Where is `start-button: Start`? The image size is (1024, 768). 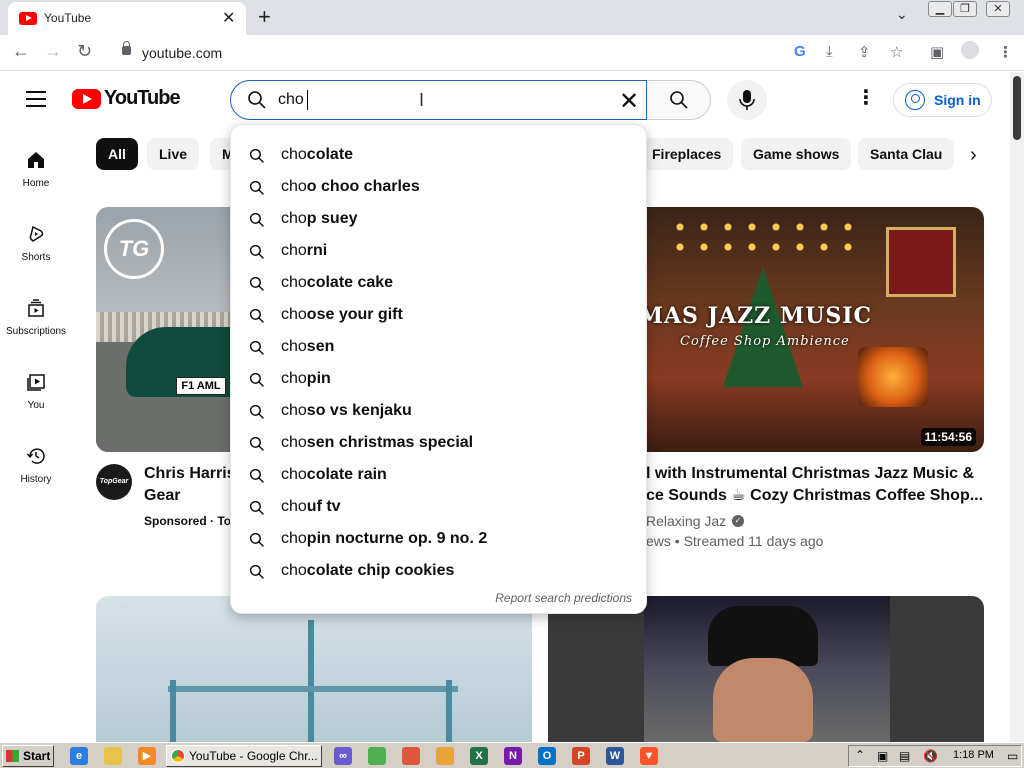
start-button: Start is located at coordinates (28, 756).